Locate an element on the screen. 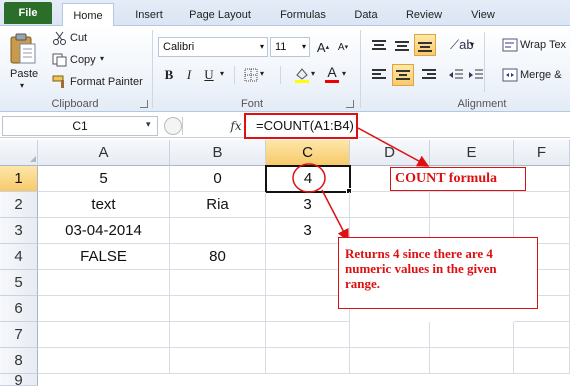 The width and height of the screenshot is (570, 386). annotation-overlay is located at coordinates (361, 184).